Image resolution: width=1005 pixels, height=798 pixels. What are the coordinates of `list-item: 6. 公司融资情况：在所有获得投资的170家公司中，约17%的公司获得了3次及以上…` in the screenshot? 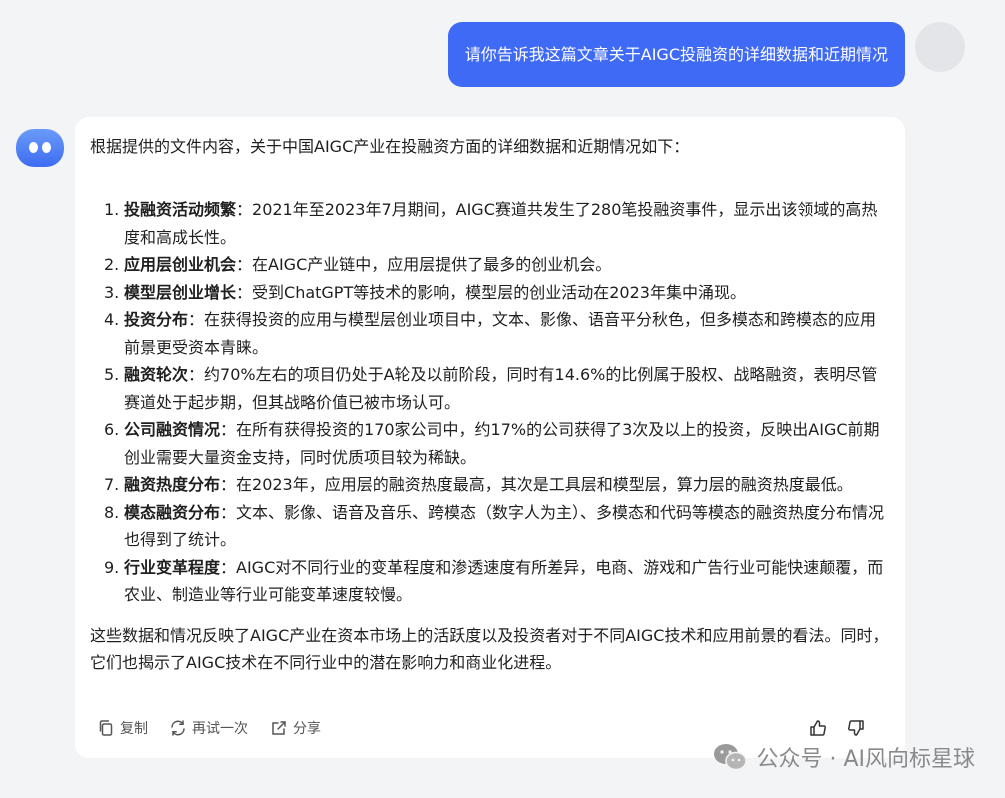 It's located at (489, 443).